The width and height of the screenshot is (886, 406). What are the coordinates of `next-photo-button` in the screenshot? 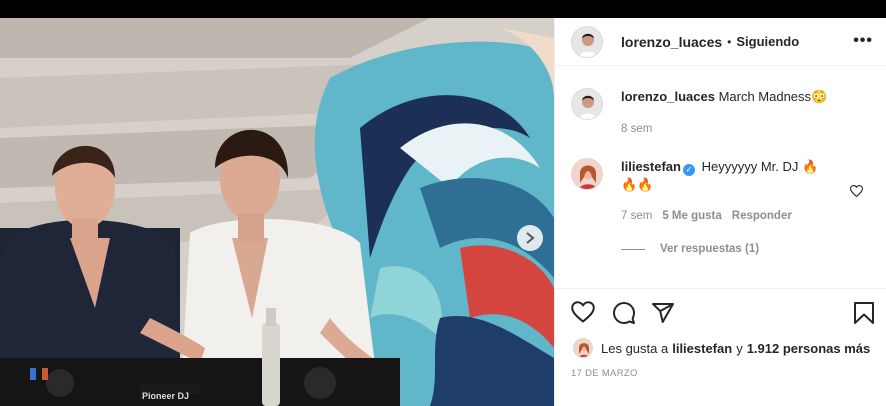 It's located at (530, 238).